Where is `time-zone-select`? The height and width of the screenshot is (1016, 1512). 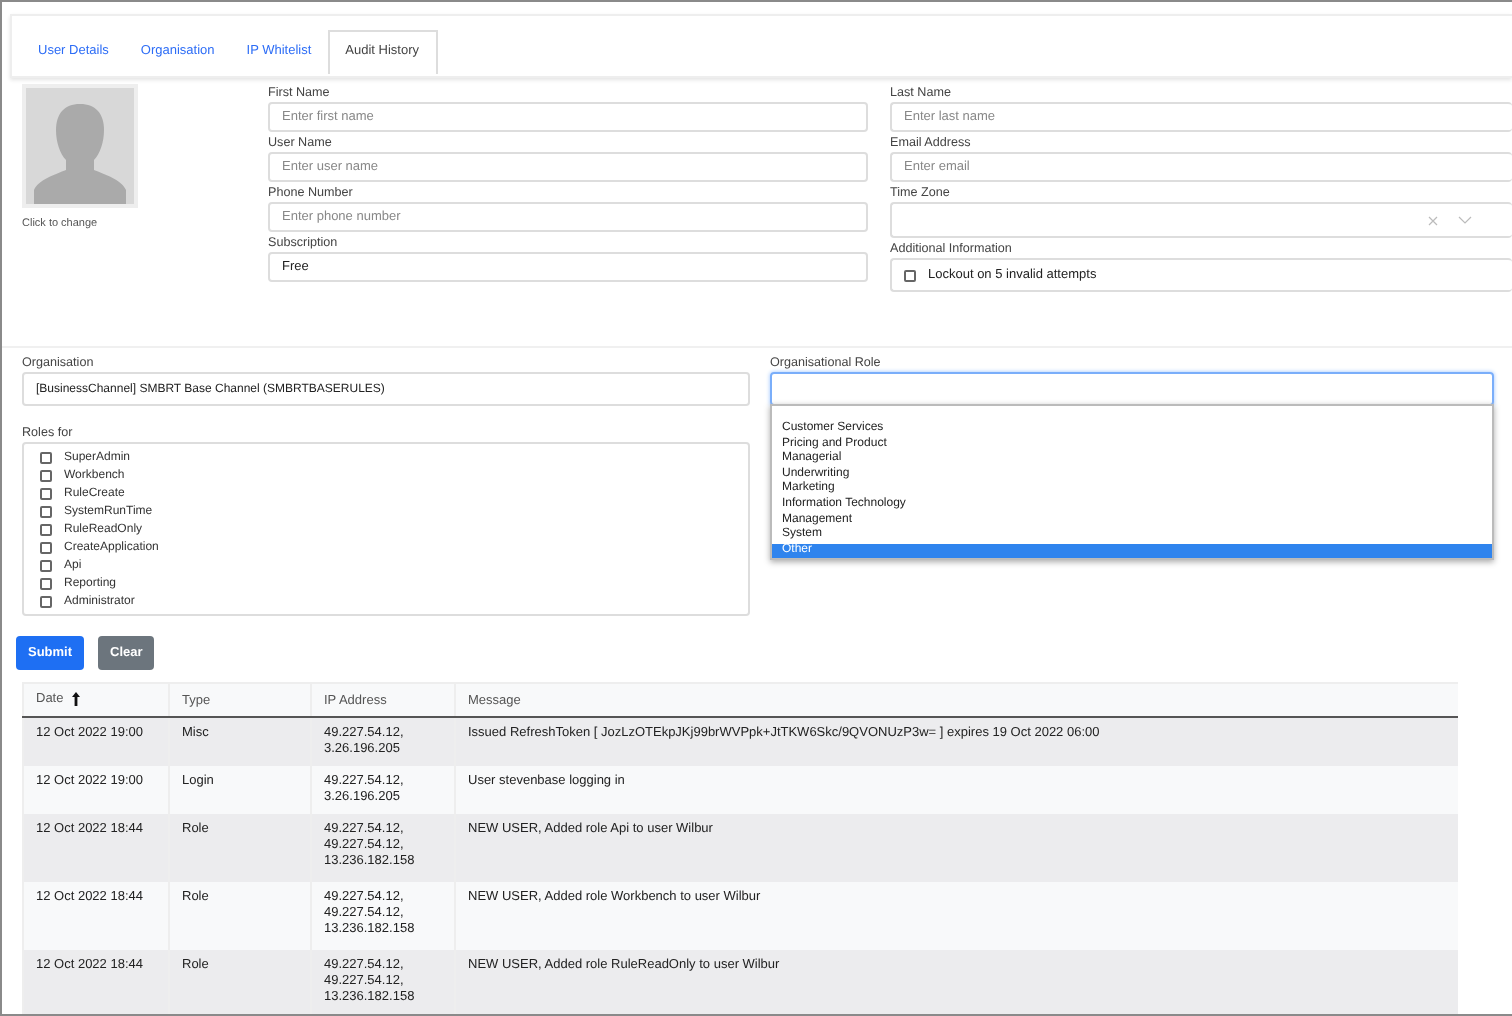
time-zone-select is located at coordinates (1201, 220).